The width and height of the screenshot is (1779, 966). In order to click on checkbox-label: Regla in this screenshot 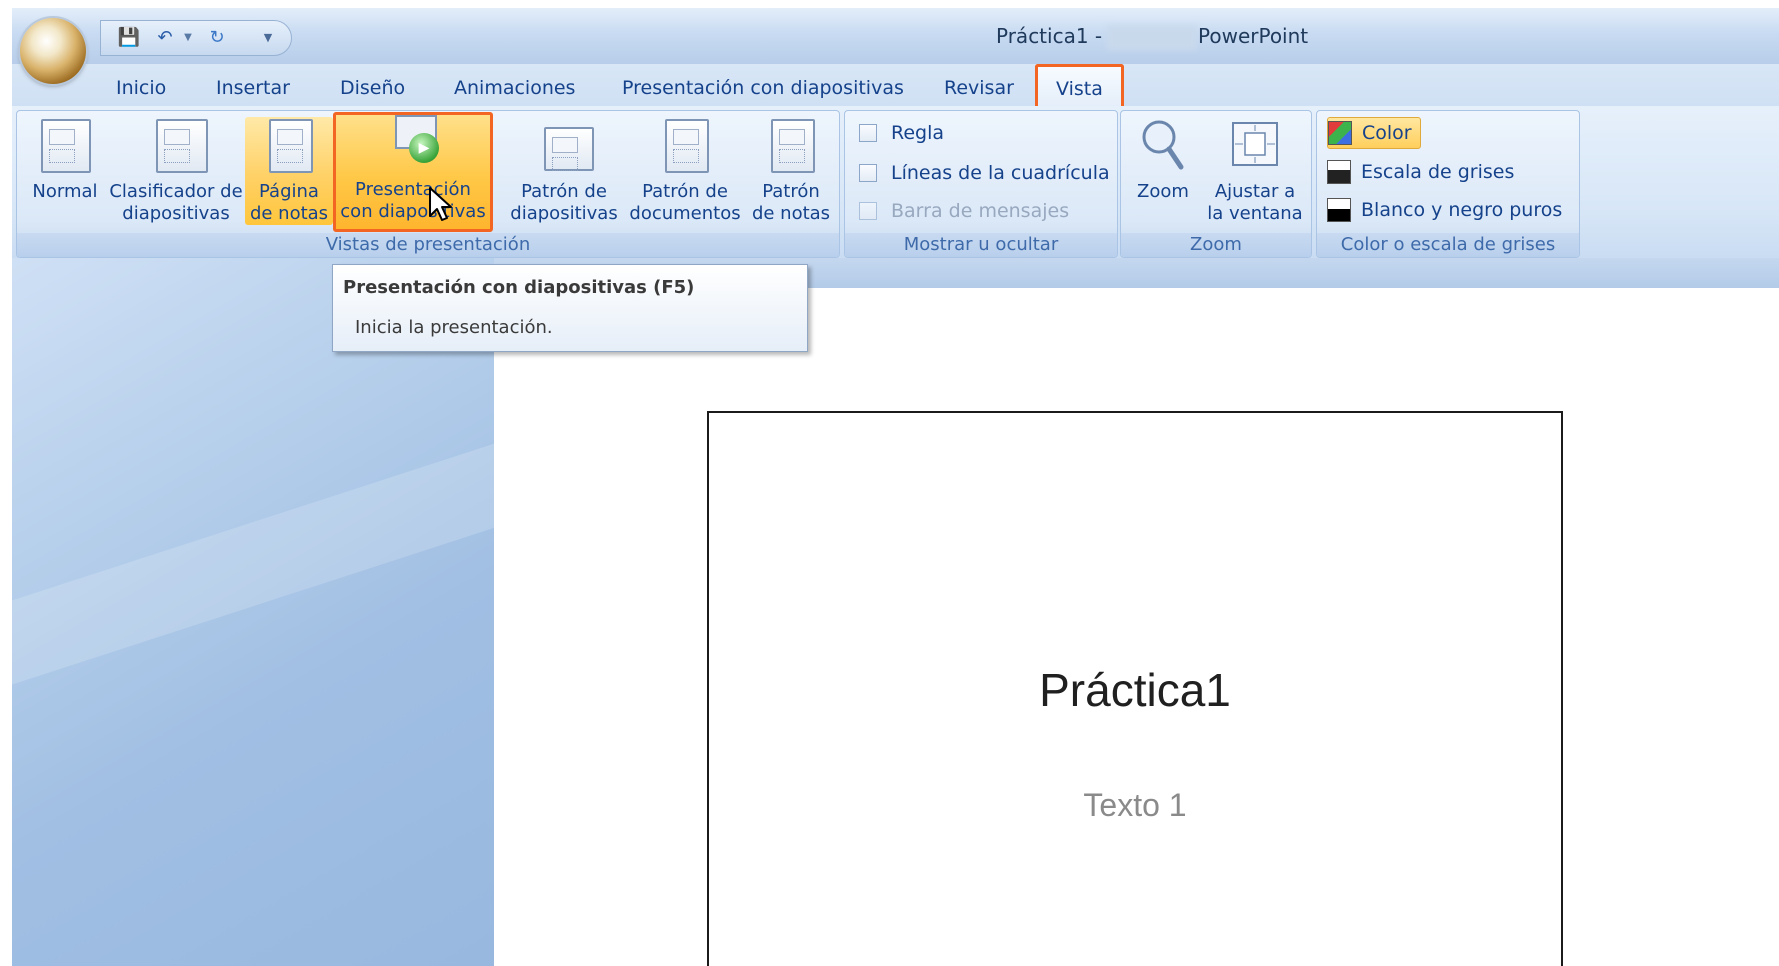, I will do `click(918, 133)`.